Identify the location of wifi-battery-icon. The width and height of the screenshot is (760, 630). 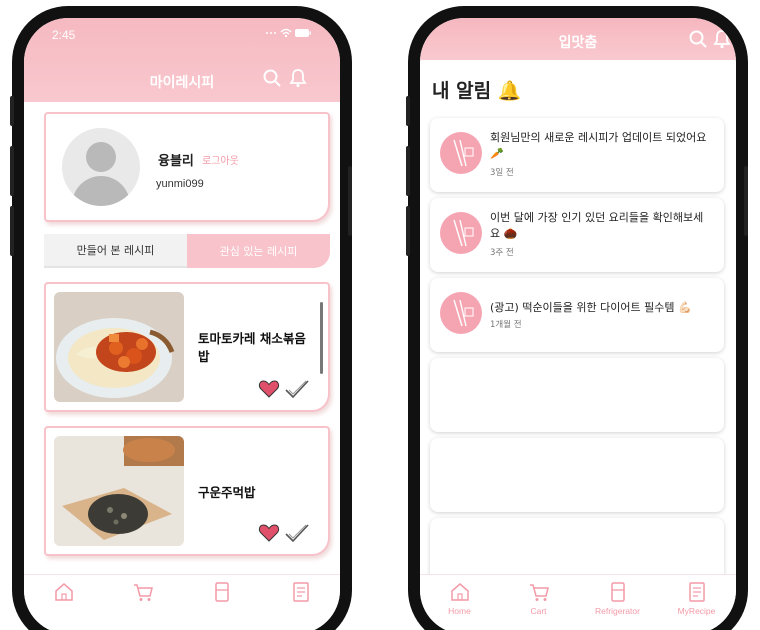
(288, 33).